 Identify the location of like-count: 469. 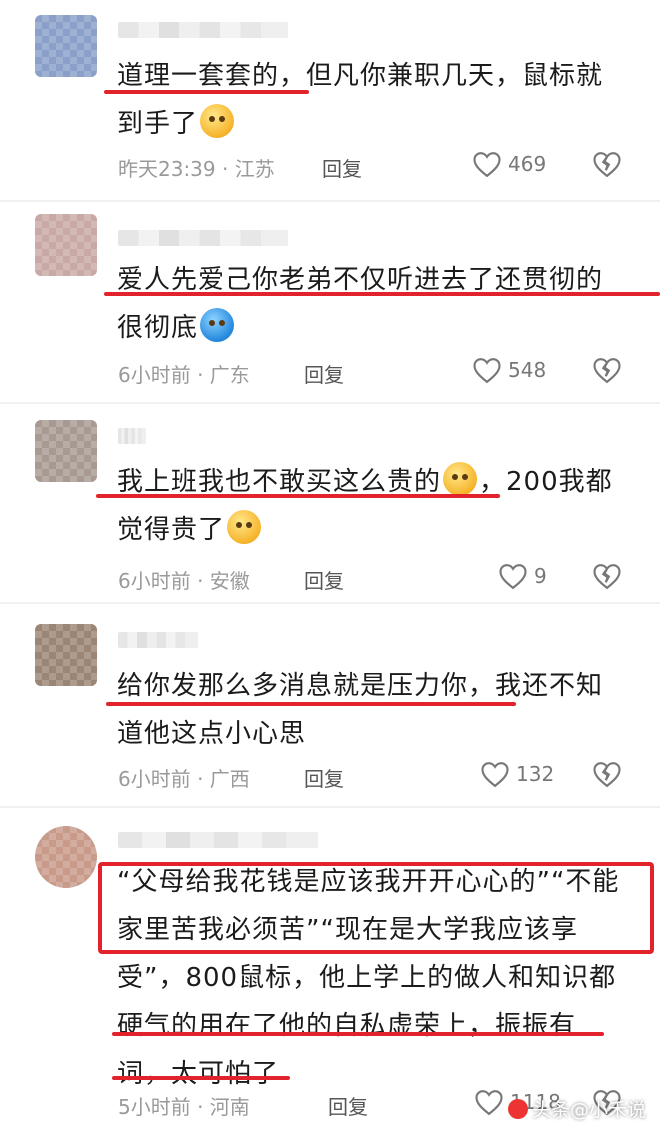
(527, 164).